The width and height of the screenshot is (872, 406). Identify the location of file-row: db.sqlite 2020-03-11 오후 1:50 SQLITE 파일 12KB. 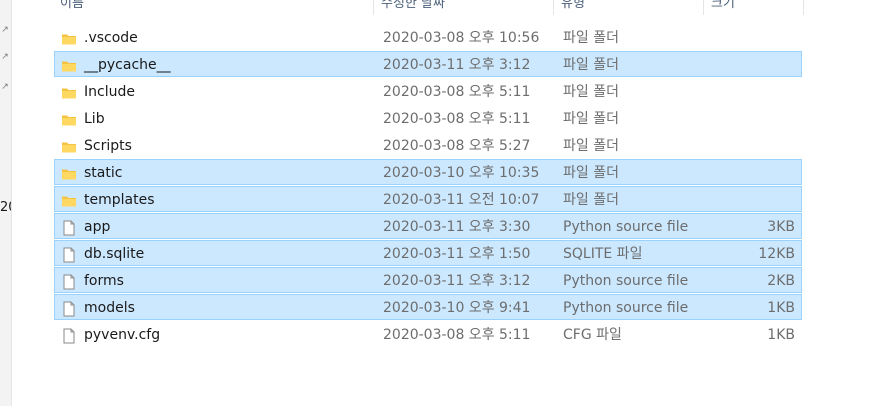
(428, 253).